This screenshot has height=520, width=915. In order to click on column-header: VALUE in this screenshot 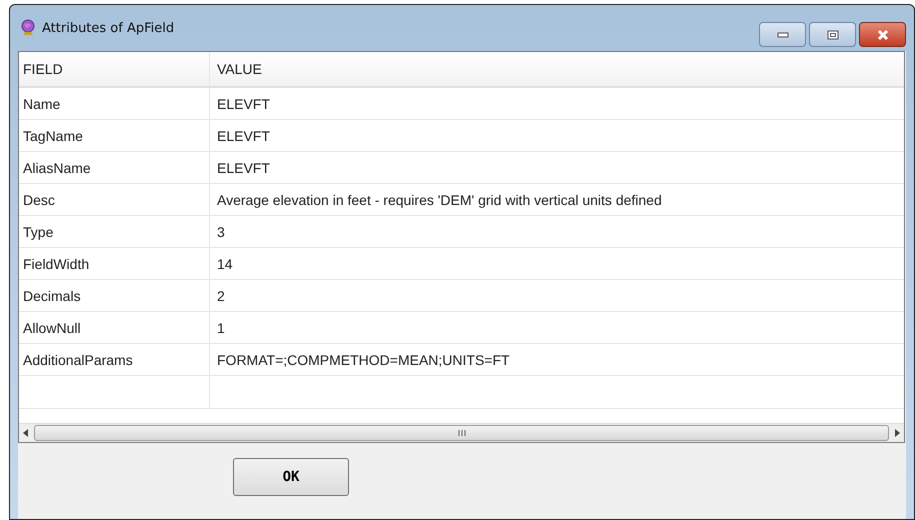, I will do `click(239, 69)`.